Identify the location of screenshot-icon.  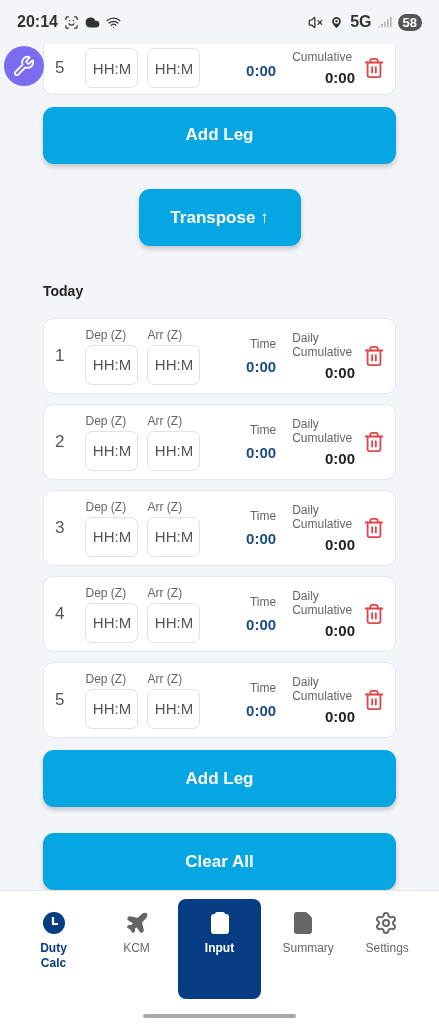
(71, 22).